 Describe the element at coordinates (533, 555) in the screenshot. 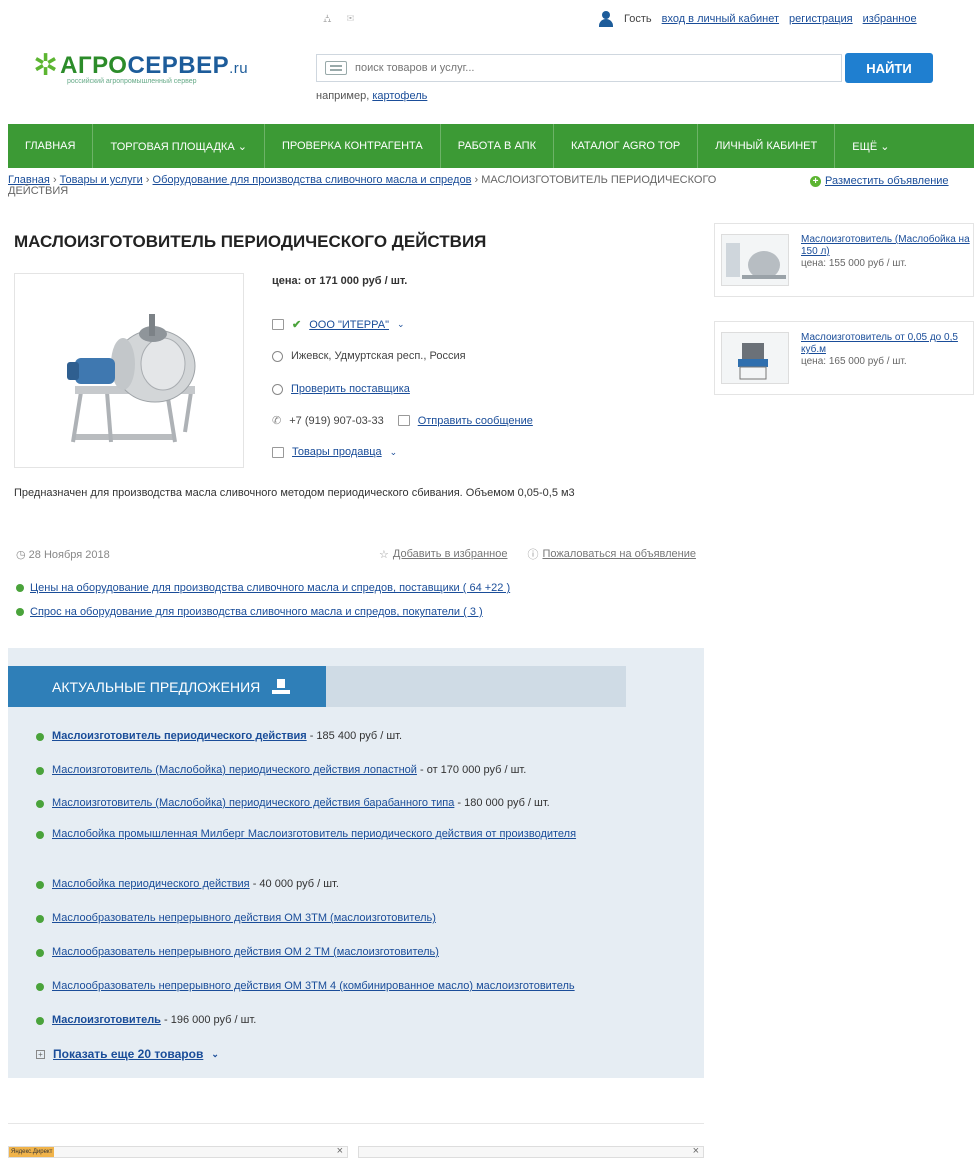

I see `info-icon: ⓘ` at that location.